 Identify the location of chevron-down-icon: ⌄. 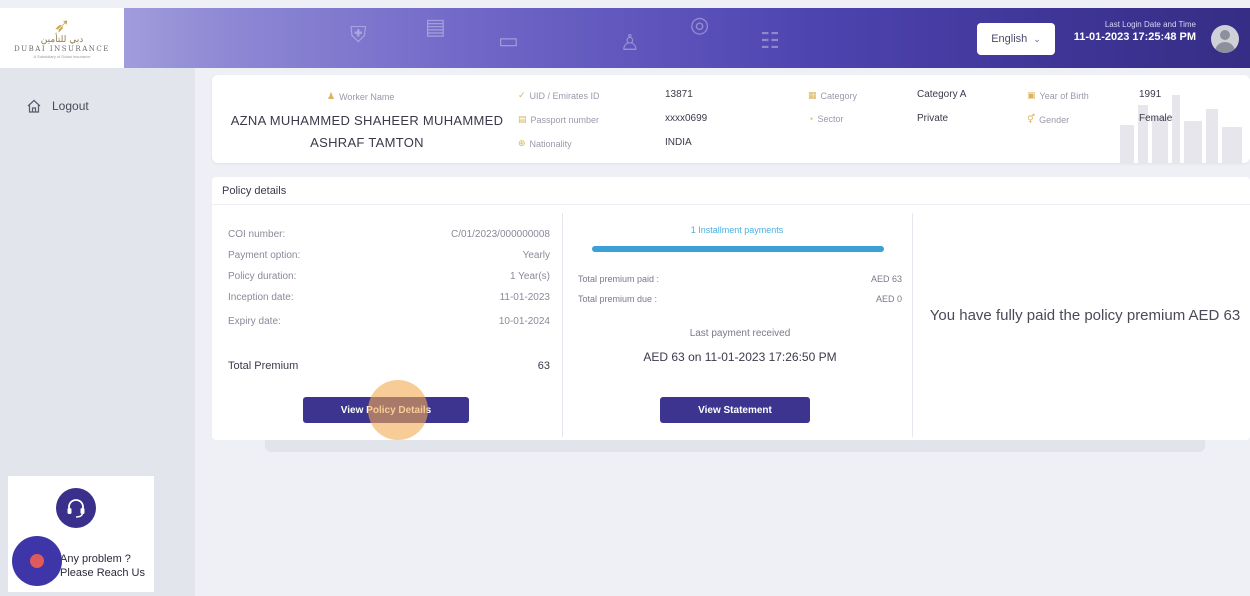
(1037, 38).